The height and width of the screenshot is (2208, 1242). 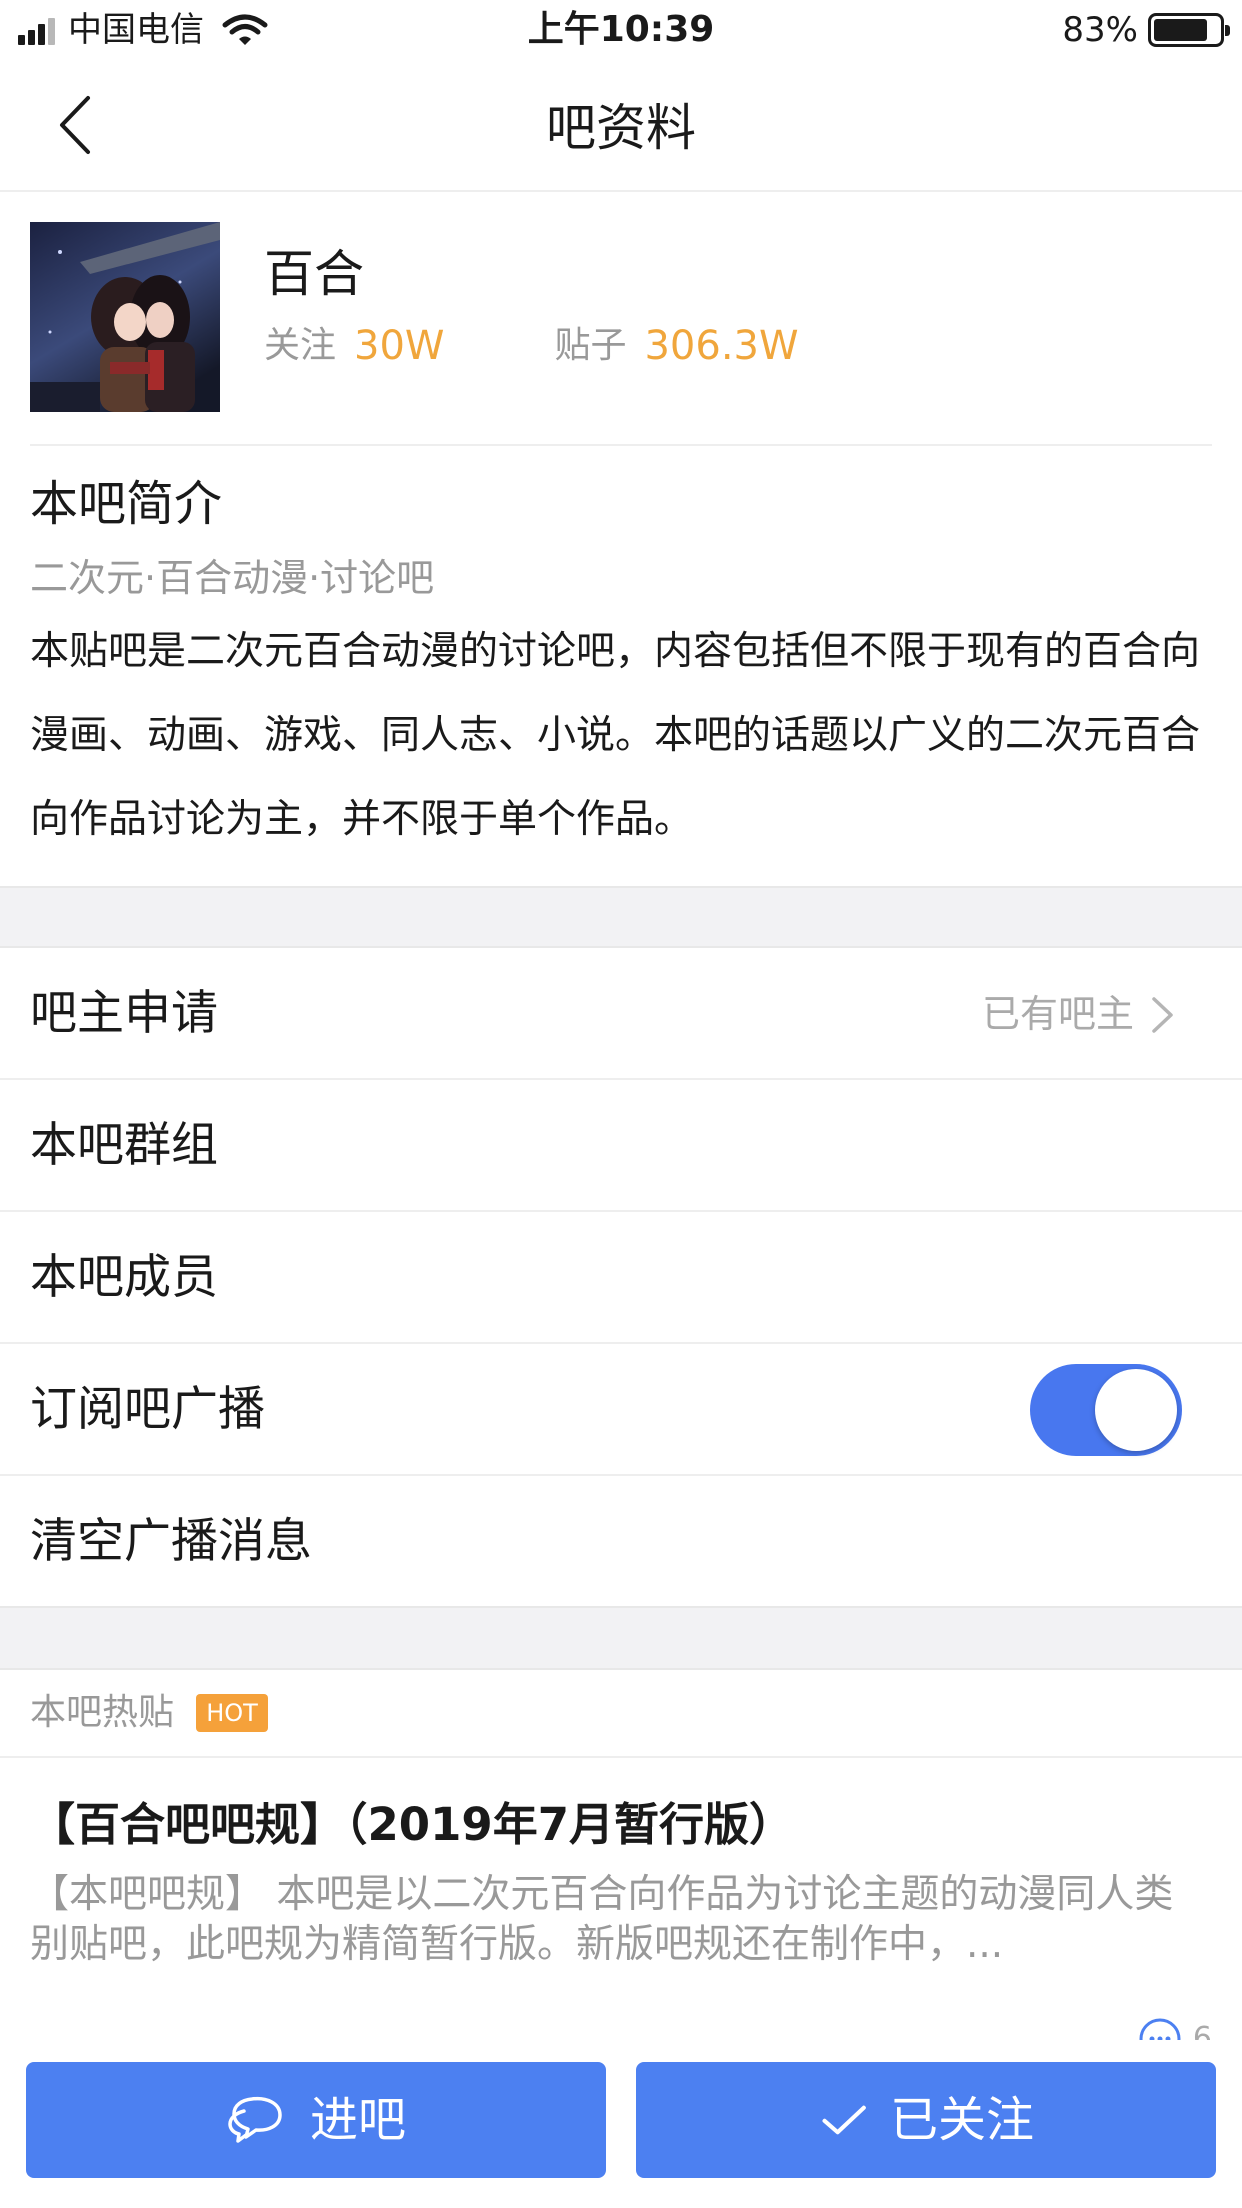 I want to click on groups-row: 本吧群组, so click(x=621, y=1146).